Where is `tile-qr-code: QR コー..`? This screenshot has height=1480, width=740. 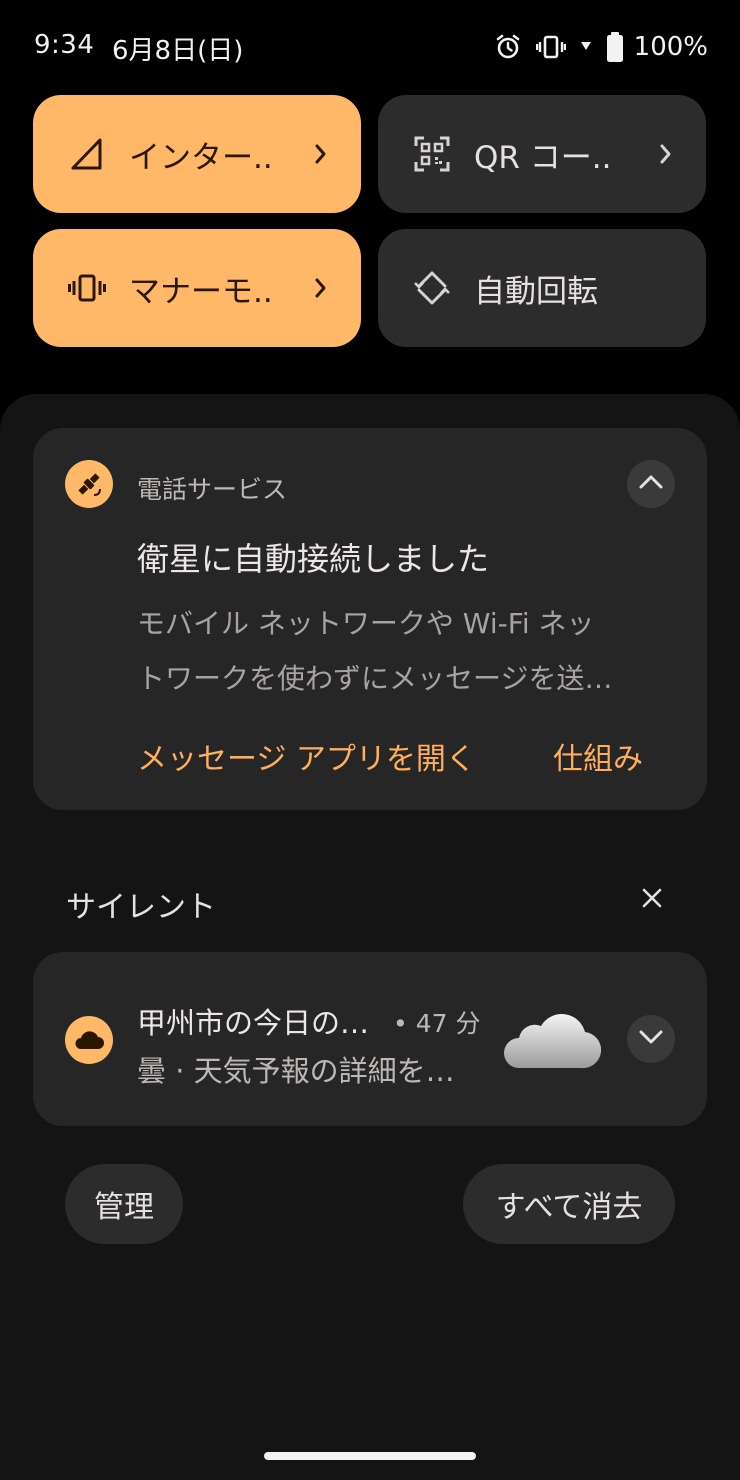 tile-qr-code: QR コー.. is located at coordinates (542, 154).